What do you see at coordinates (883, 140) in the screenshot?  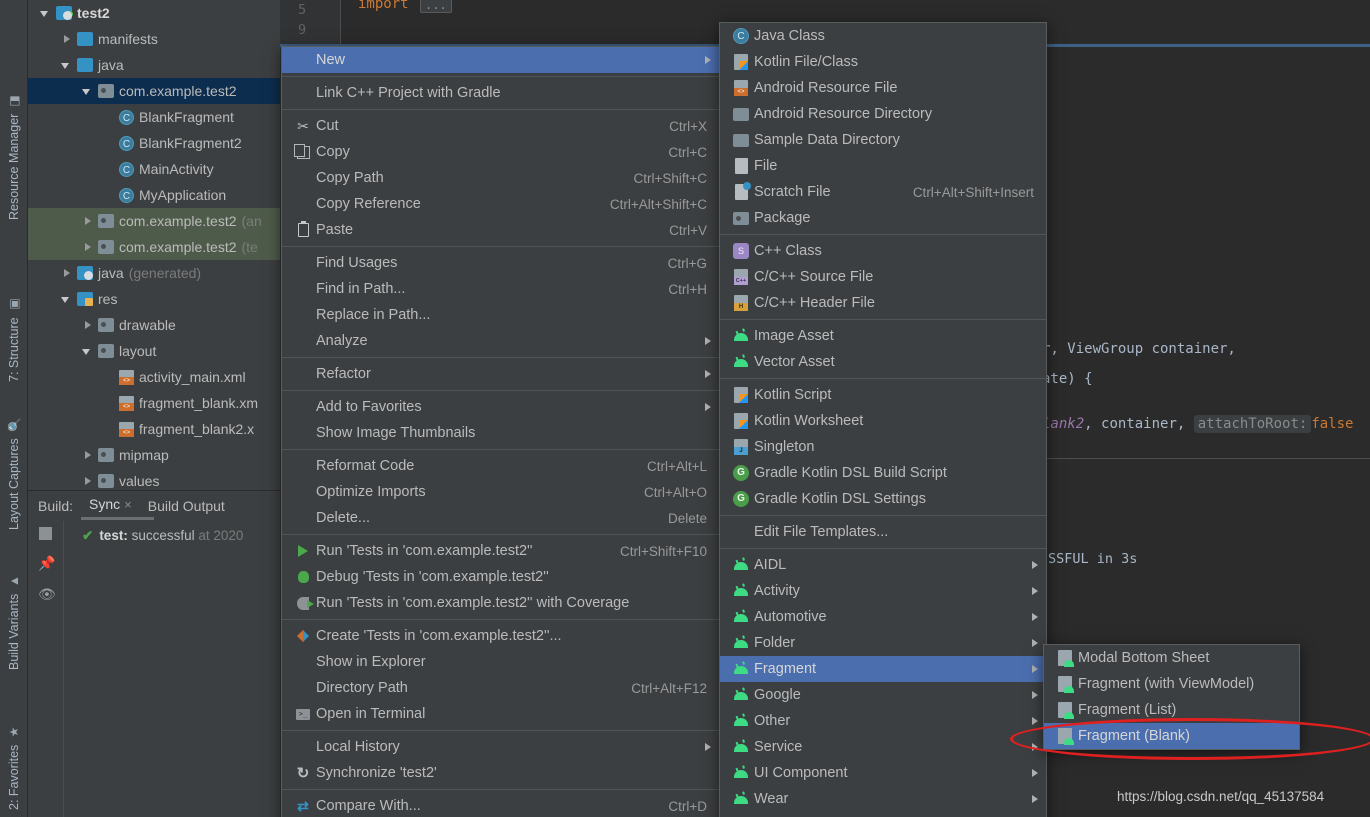 I see `menu-item-sample-data-directory: Sample Data Directory` at bounding box center [883, 140].